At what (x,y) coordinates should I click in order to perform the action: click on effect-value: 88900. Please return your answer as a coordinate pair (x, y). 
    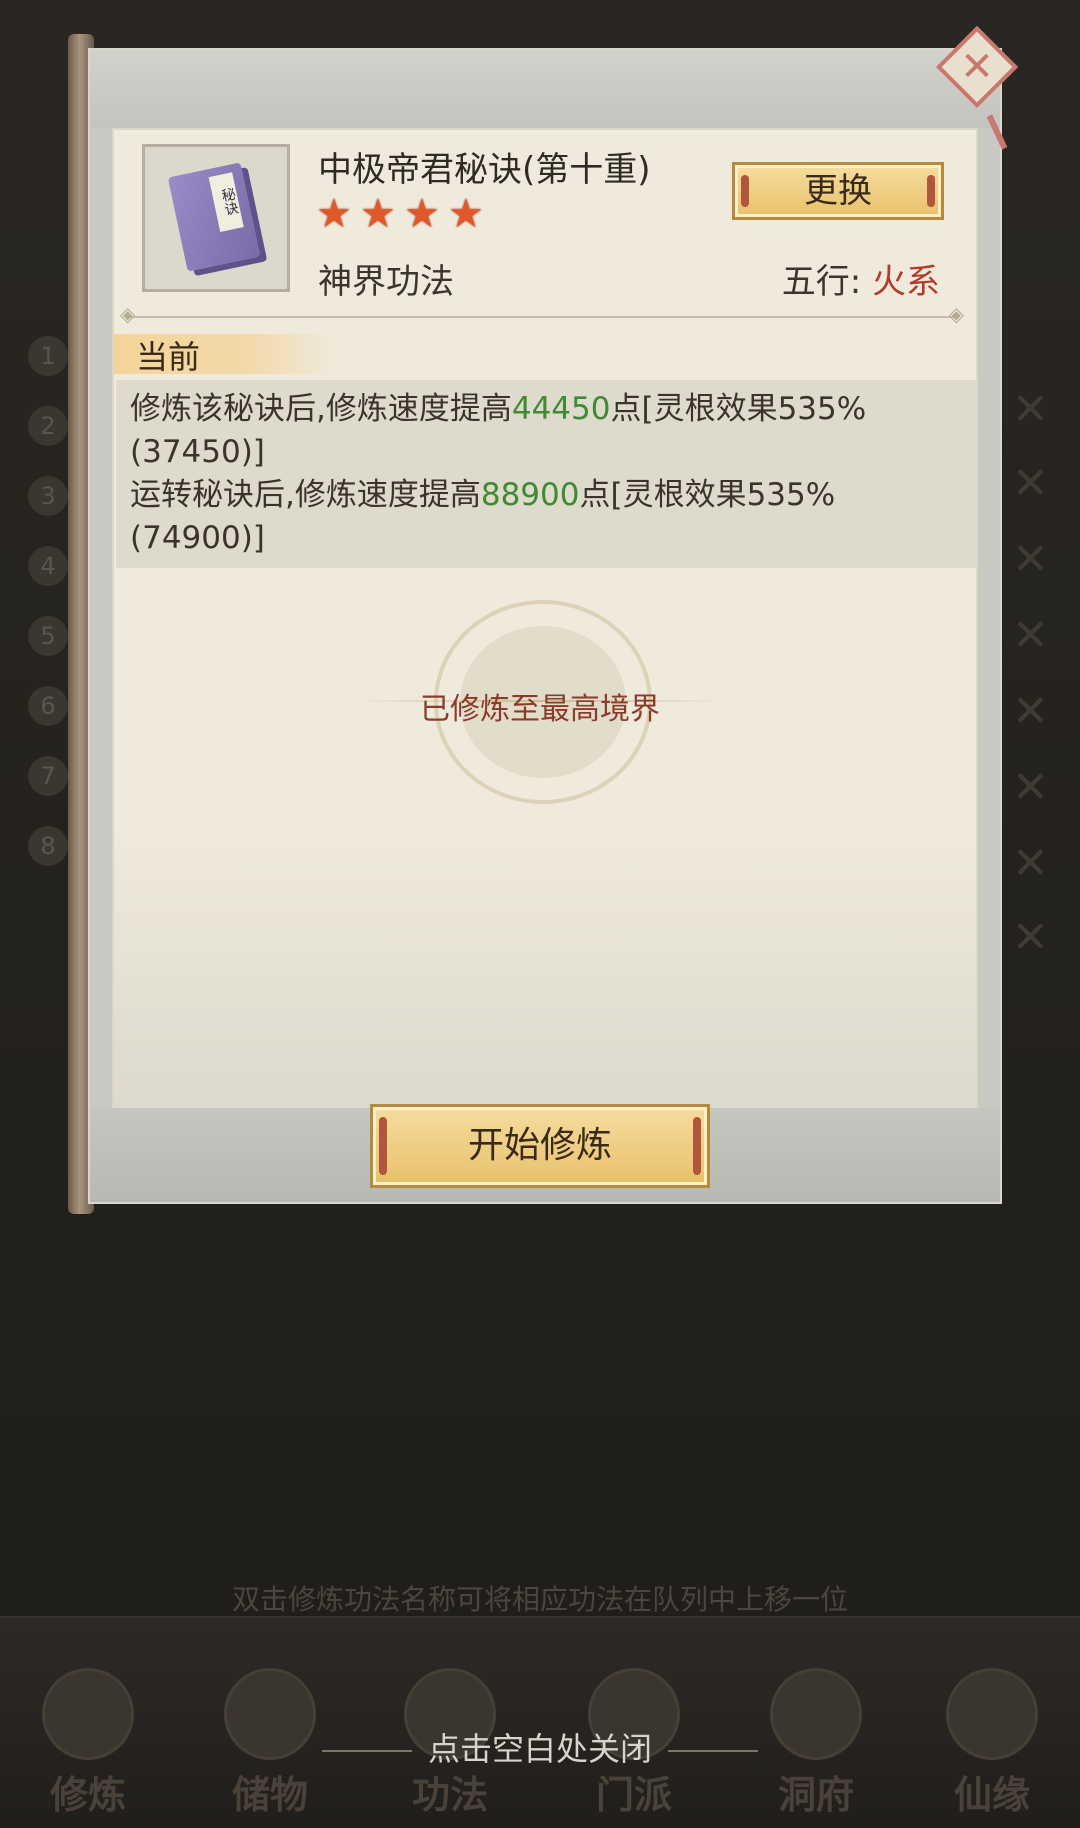
    Looking at the image, I should click on (530, 495).